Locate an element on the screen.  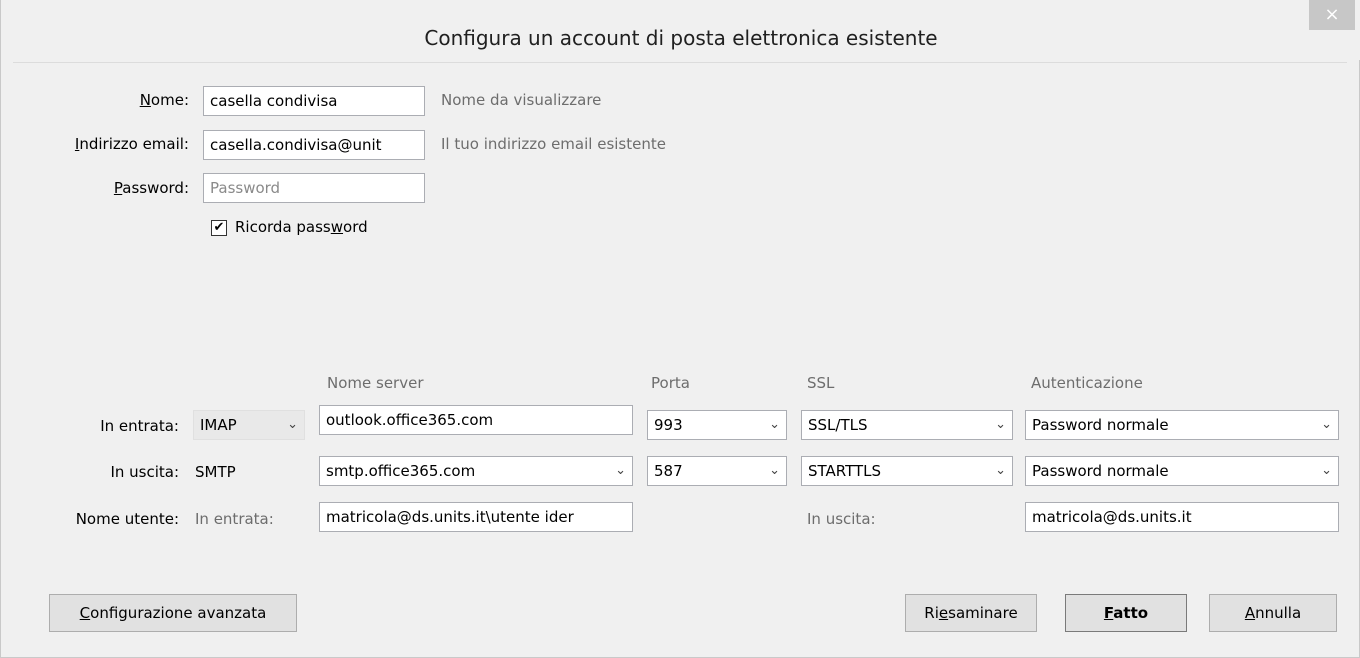
done-button: Fatto is located at coordinates (1126, 613).